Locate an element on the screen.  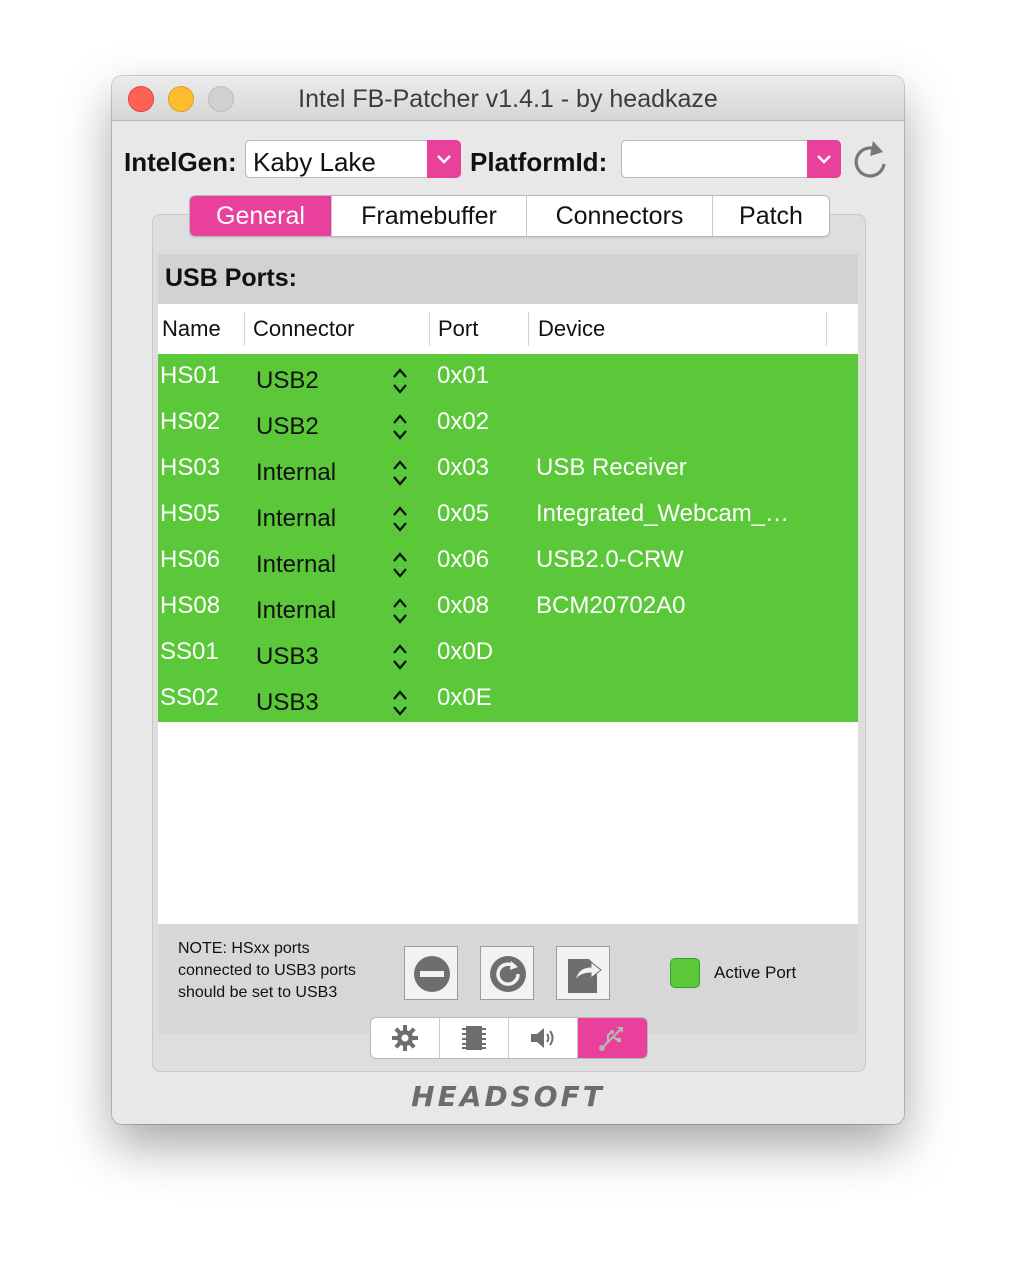
port-name: SS01 is located at coordinates (189, 651).